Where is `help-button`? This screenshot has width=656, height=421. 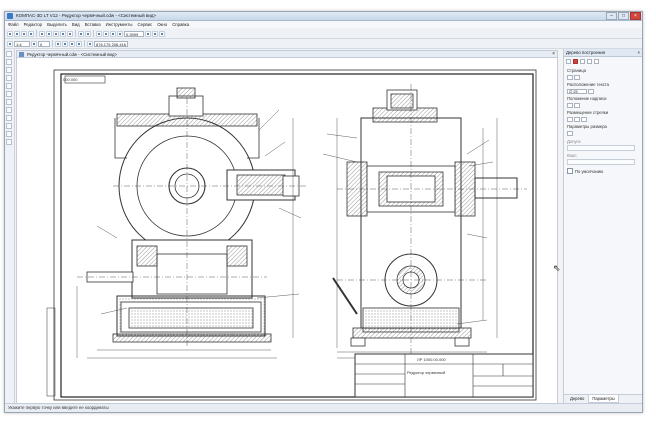
help-button is located at coordinates (88, 33).